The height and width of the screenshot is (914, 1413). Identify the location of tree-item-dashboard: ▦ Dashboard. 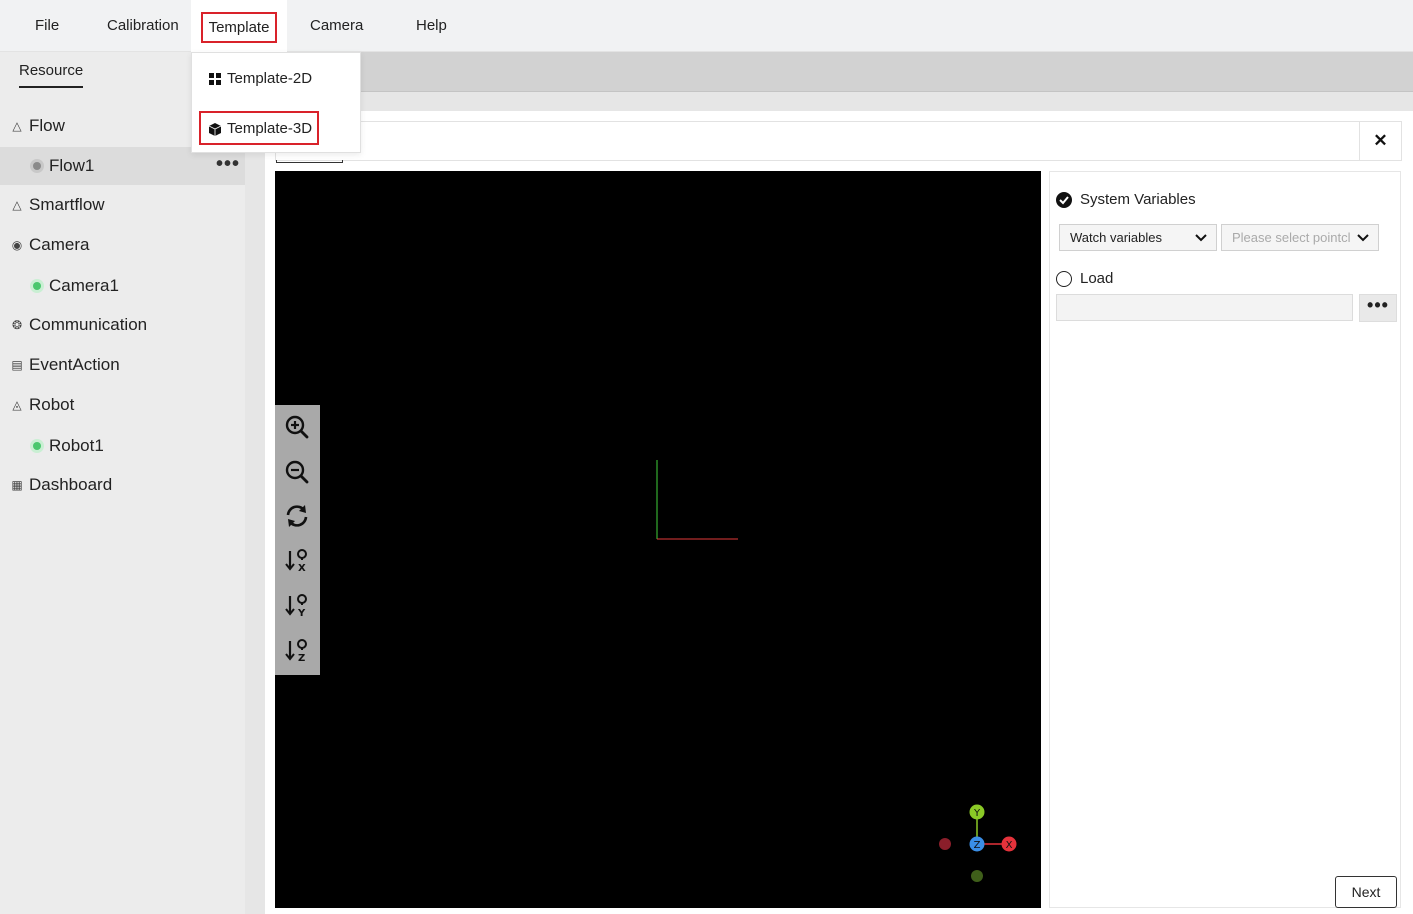
(122, 485).